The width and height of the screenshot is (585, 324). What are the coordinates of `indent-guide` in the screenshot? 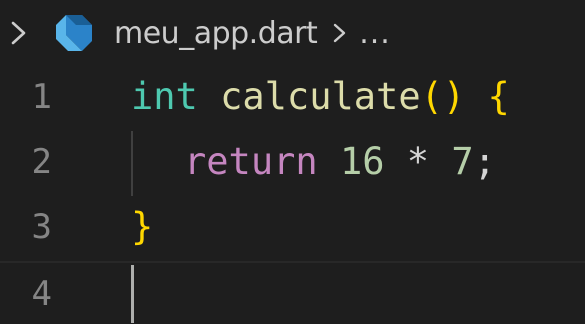 It's located at (132, 163).